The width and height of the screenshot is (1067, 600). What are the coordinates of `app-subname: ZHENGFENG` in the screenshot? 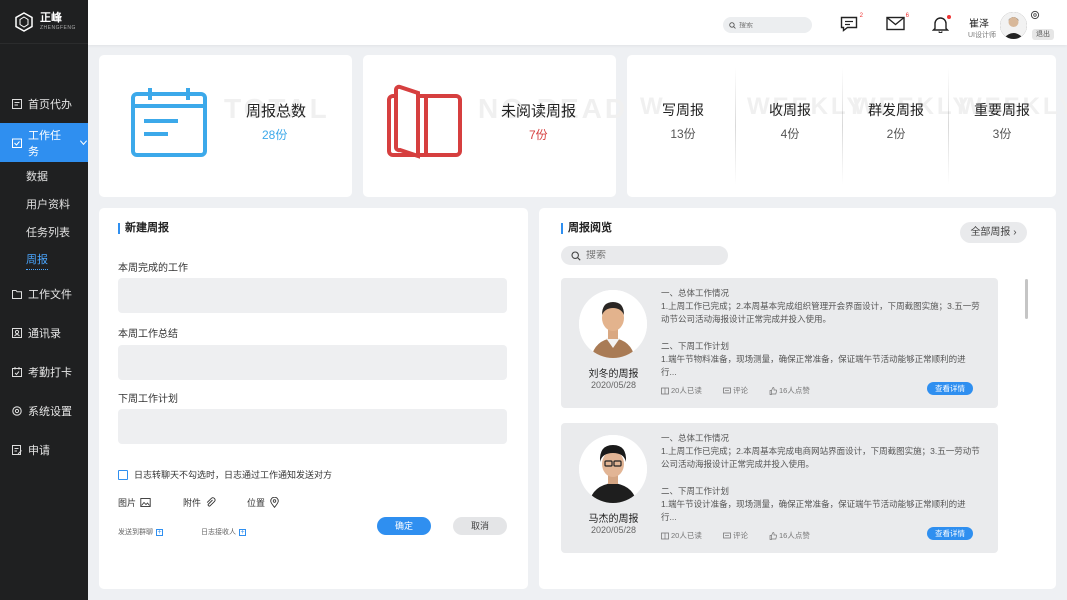 It's located at (58, 27).